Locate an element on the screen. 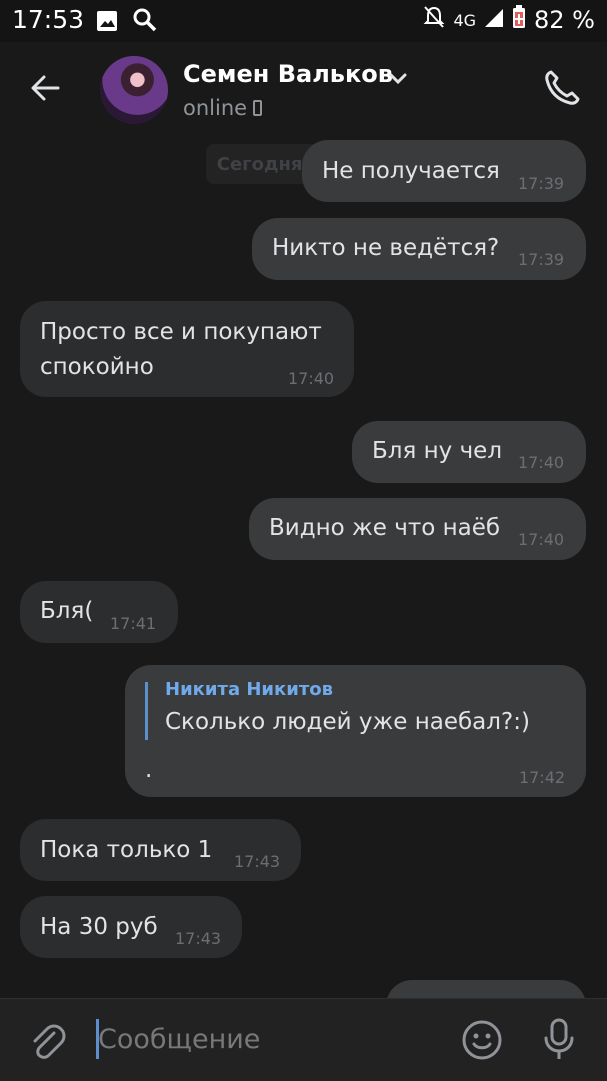 The image size is (607, 1081). message-text-line: Просто все и покупают is located at coordinates (181, 332).